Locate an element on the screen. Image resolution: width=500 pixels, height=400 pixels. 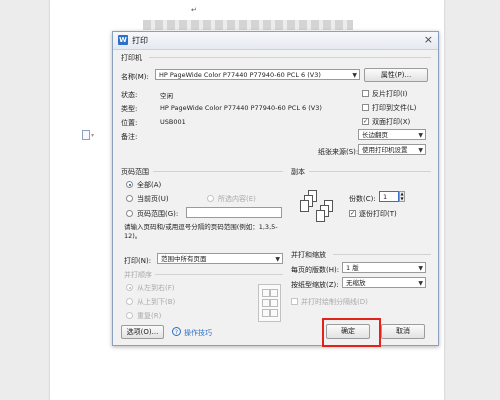
range-selection-radio is located at coordinates (210, 198).